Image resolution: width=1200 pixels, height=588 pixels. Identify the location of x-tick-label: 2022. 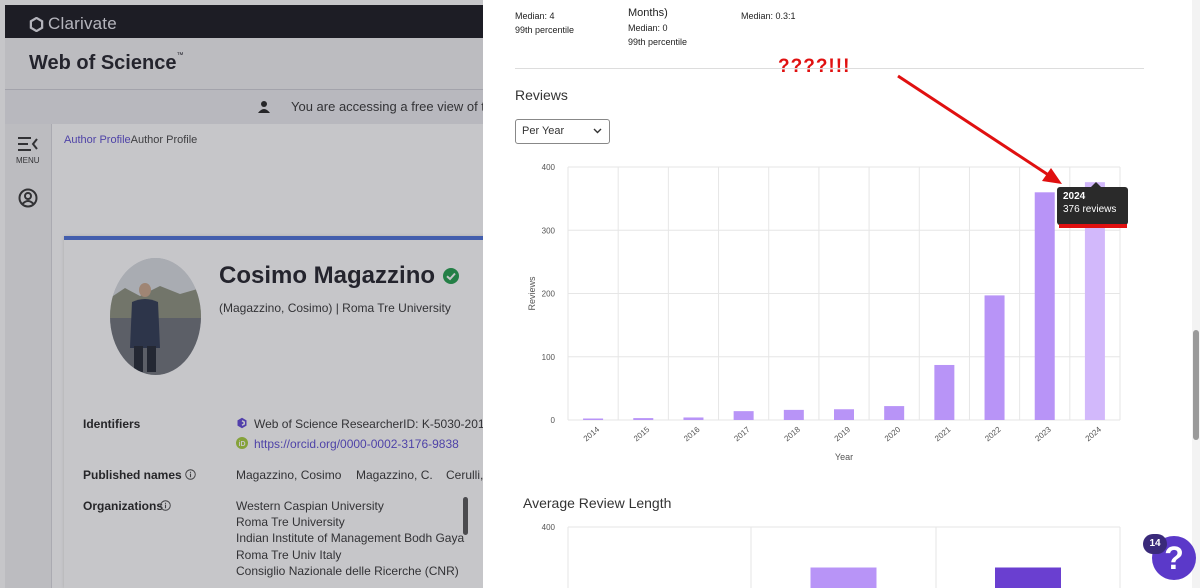
(993, 434).